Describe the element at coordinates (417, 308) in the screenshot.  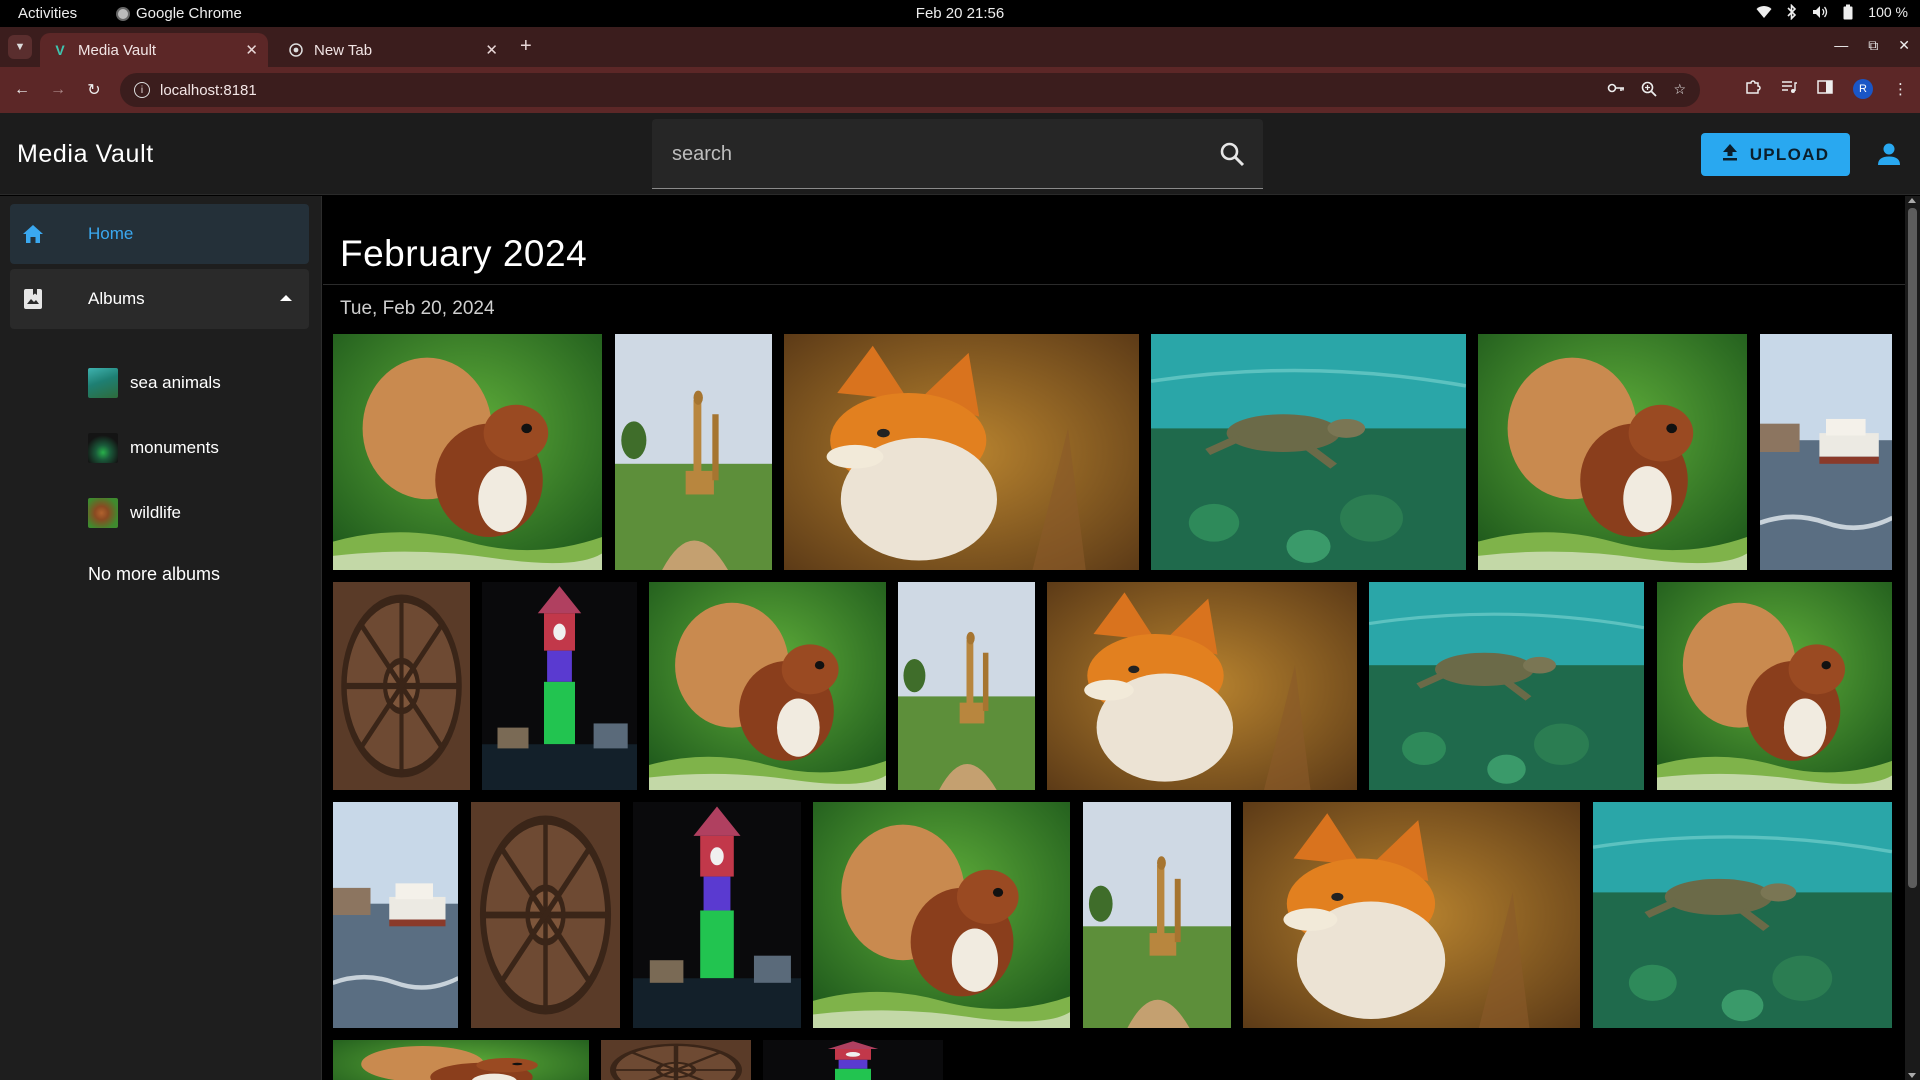
I see `day-heading: Tue, Feb 20, 2024` at that location.